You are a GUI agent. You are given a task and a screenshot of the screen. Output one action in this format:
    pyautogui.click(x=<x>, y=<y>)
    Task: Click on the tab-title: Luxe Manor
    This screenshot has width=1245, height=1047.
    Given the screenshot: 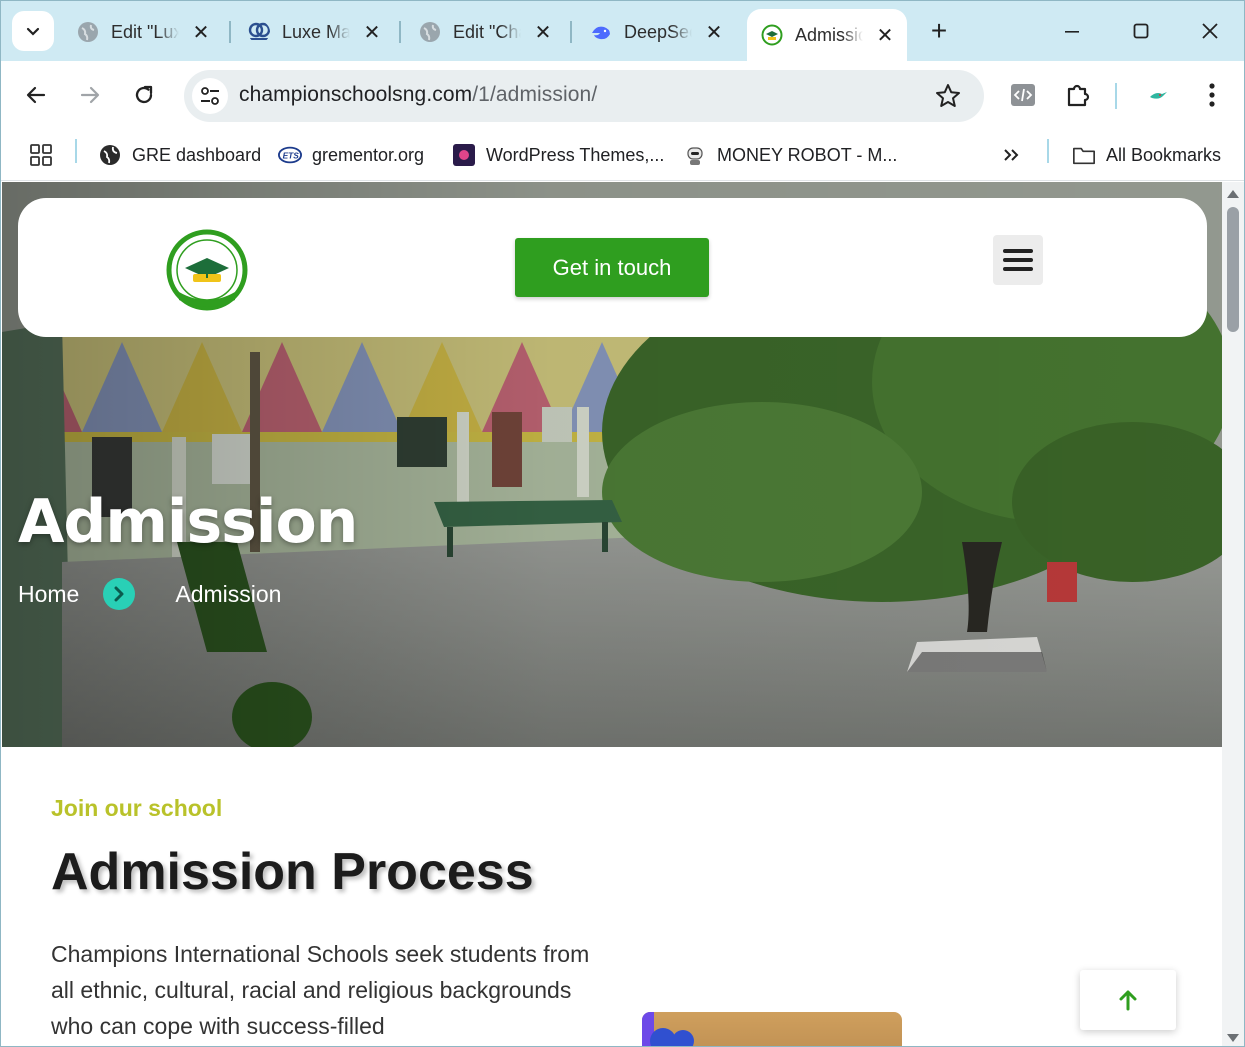 What is the action you would take?
    pyautogui.click(x=316, y=31)
    